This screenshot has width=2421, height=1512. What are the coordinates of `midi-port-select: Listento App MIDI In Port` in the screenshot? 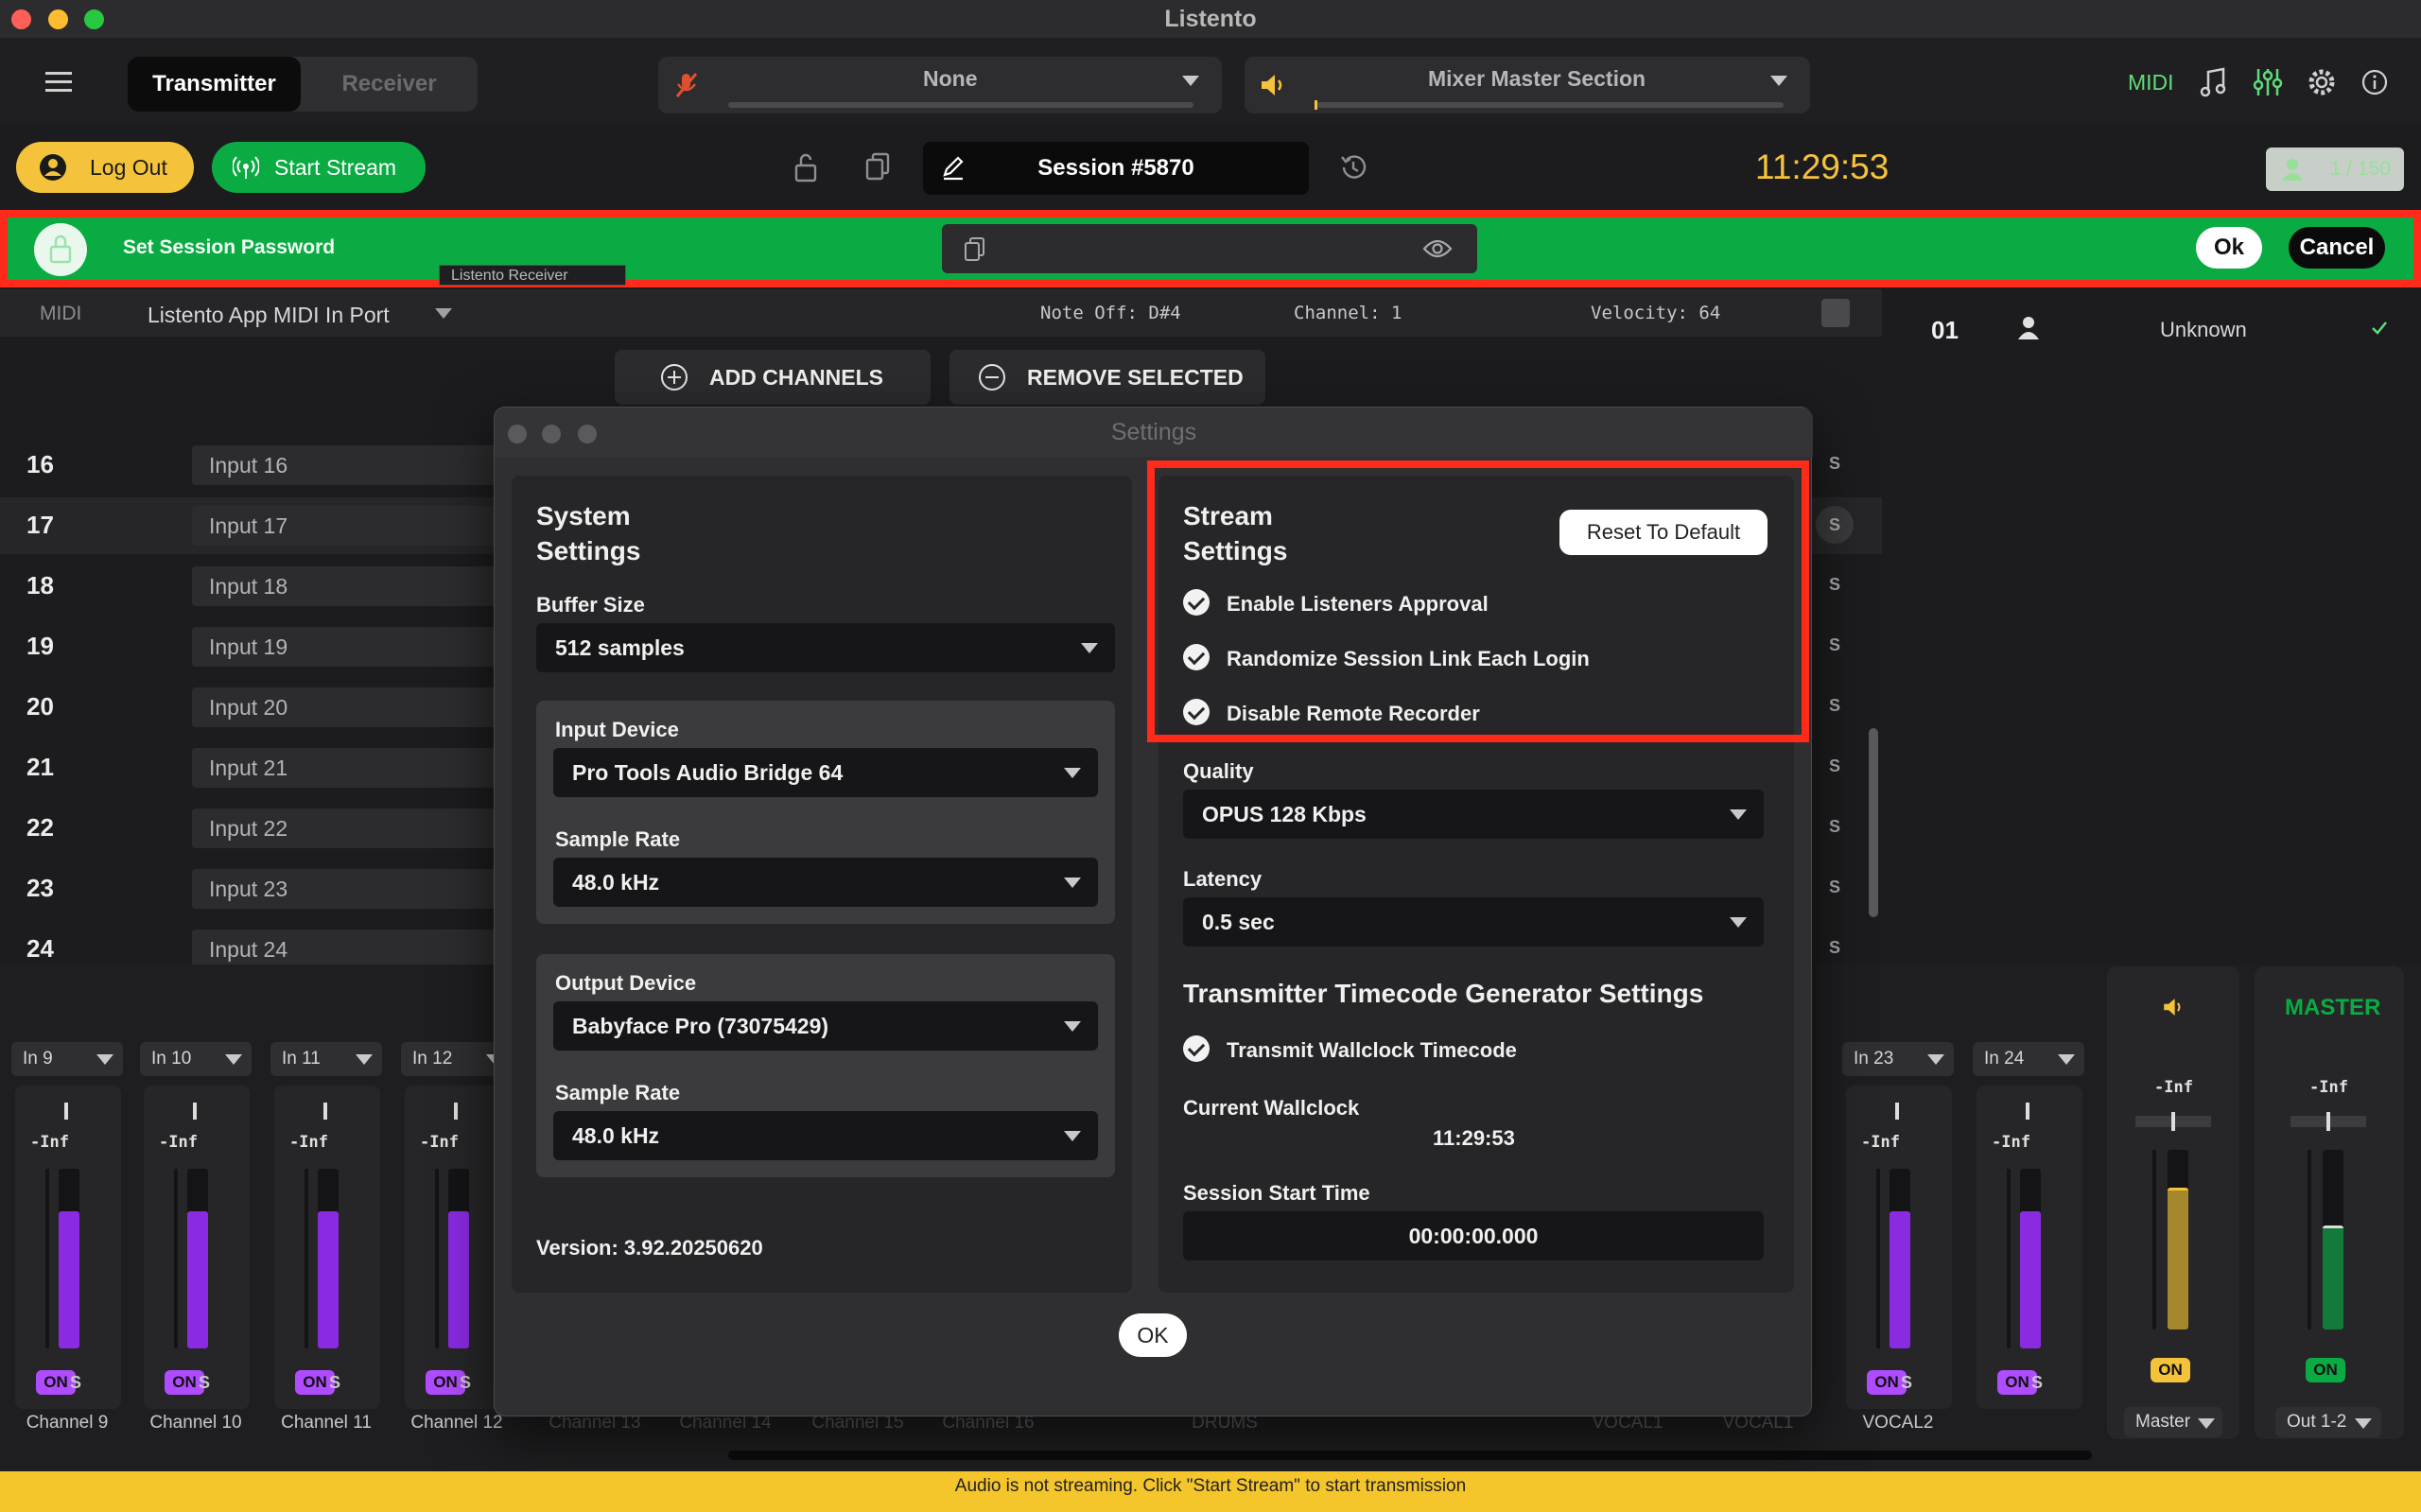 It's located at (269, 315).